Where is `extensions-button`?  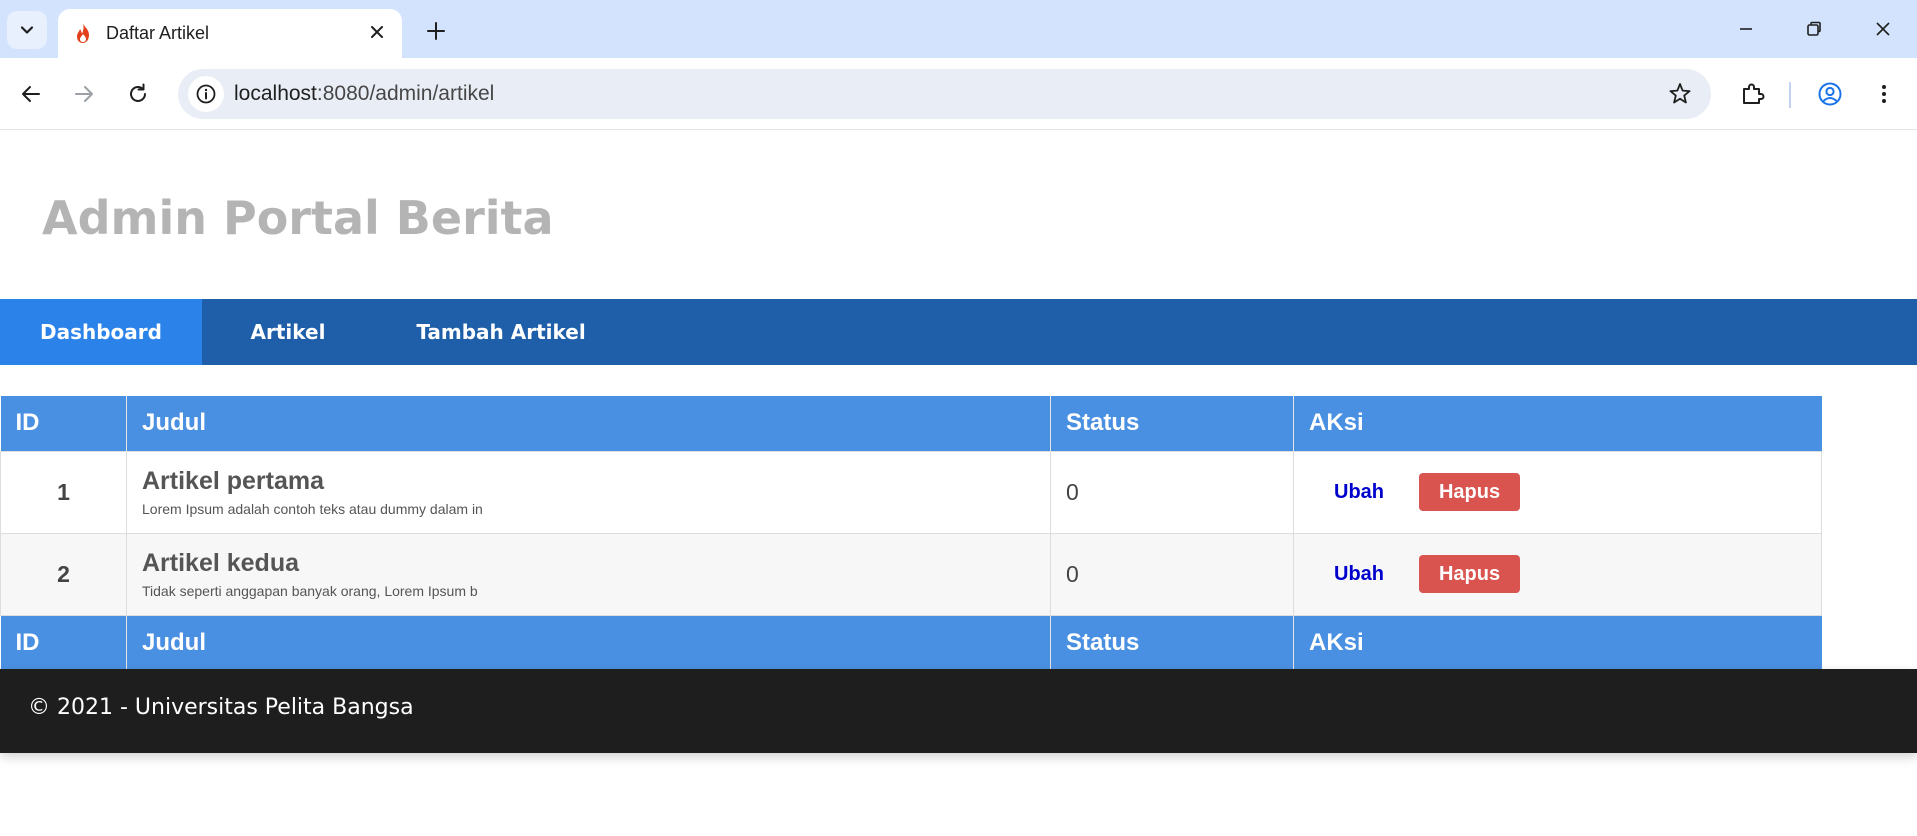
extensions-button is located at coordinates (1752, 94).